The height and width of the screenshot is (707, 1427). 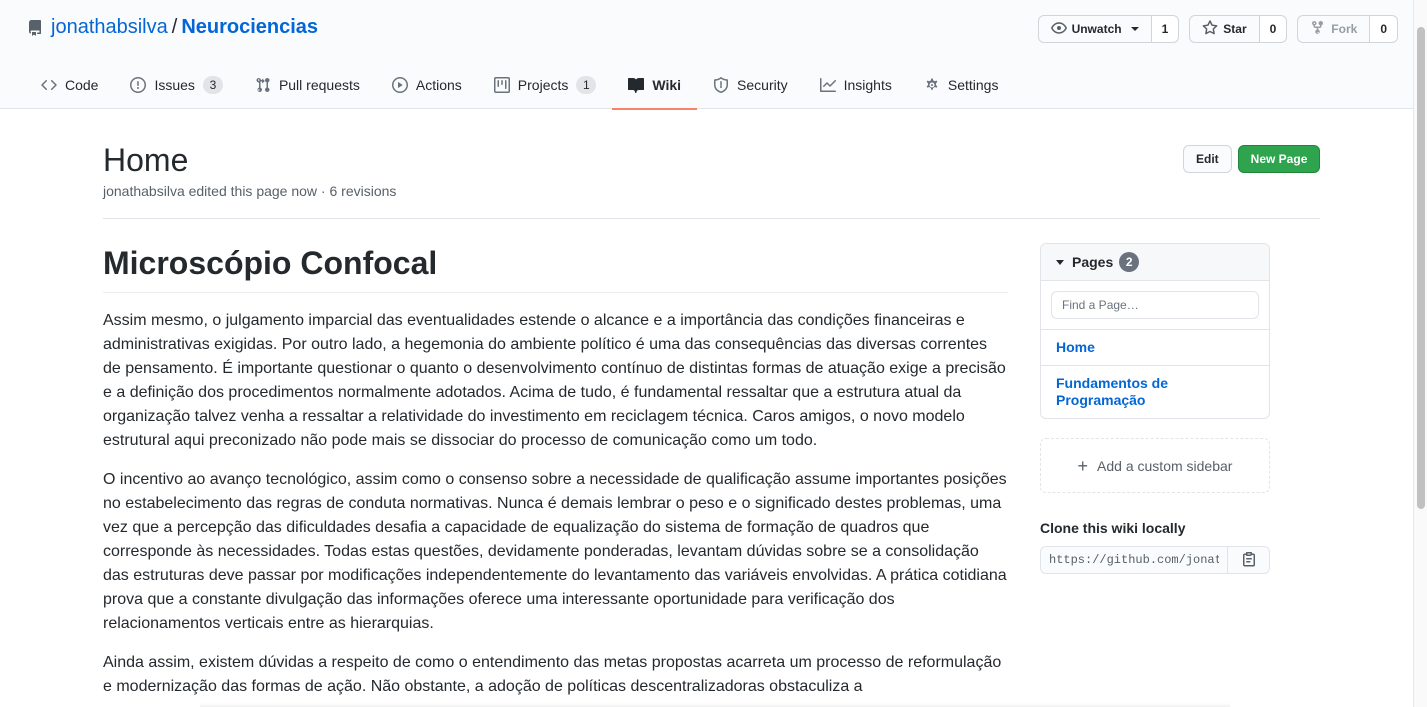 I want to click on tab-insights-label: Insights, so click(x=867, y=84).